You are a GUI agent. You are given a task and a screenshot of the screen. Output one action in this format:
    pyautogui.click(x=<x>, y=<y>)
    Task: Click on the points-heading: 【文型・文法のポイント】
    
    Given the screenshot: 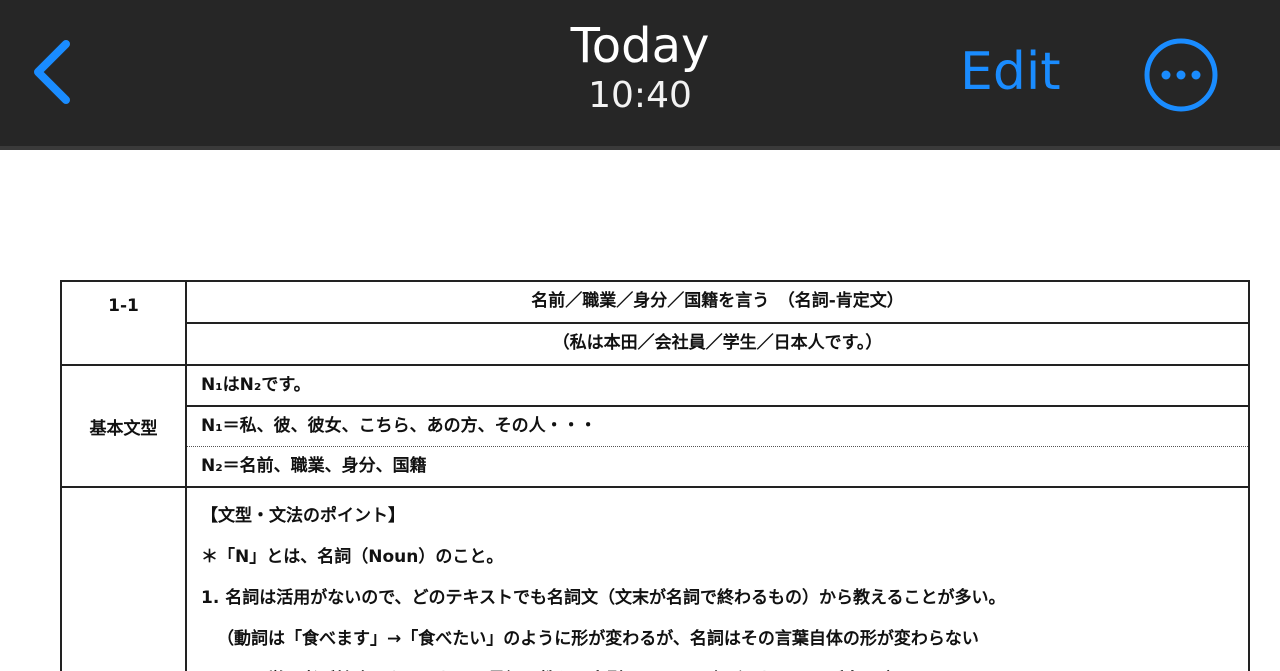 What is the action you would take?
    pyautogui.click(x=303, y=516)
    